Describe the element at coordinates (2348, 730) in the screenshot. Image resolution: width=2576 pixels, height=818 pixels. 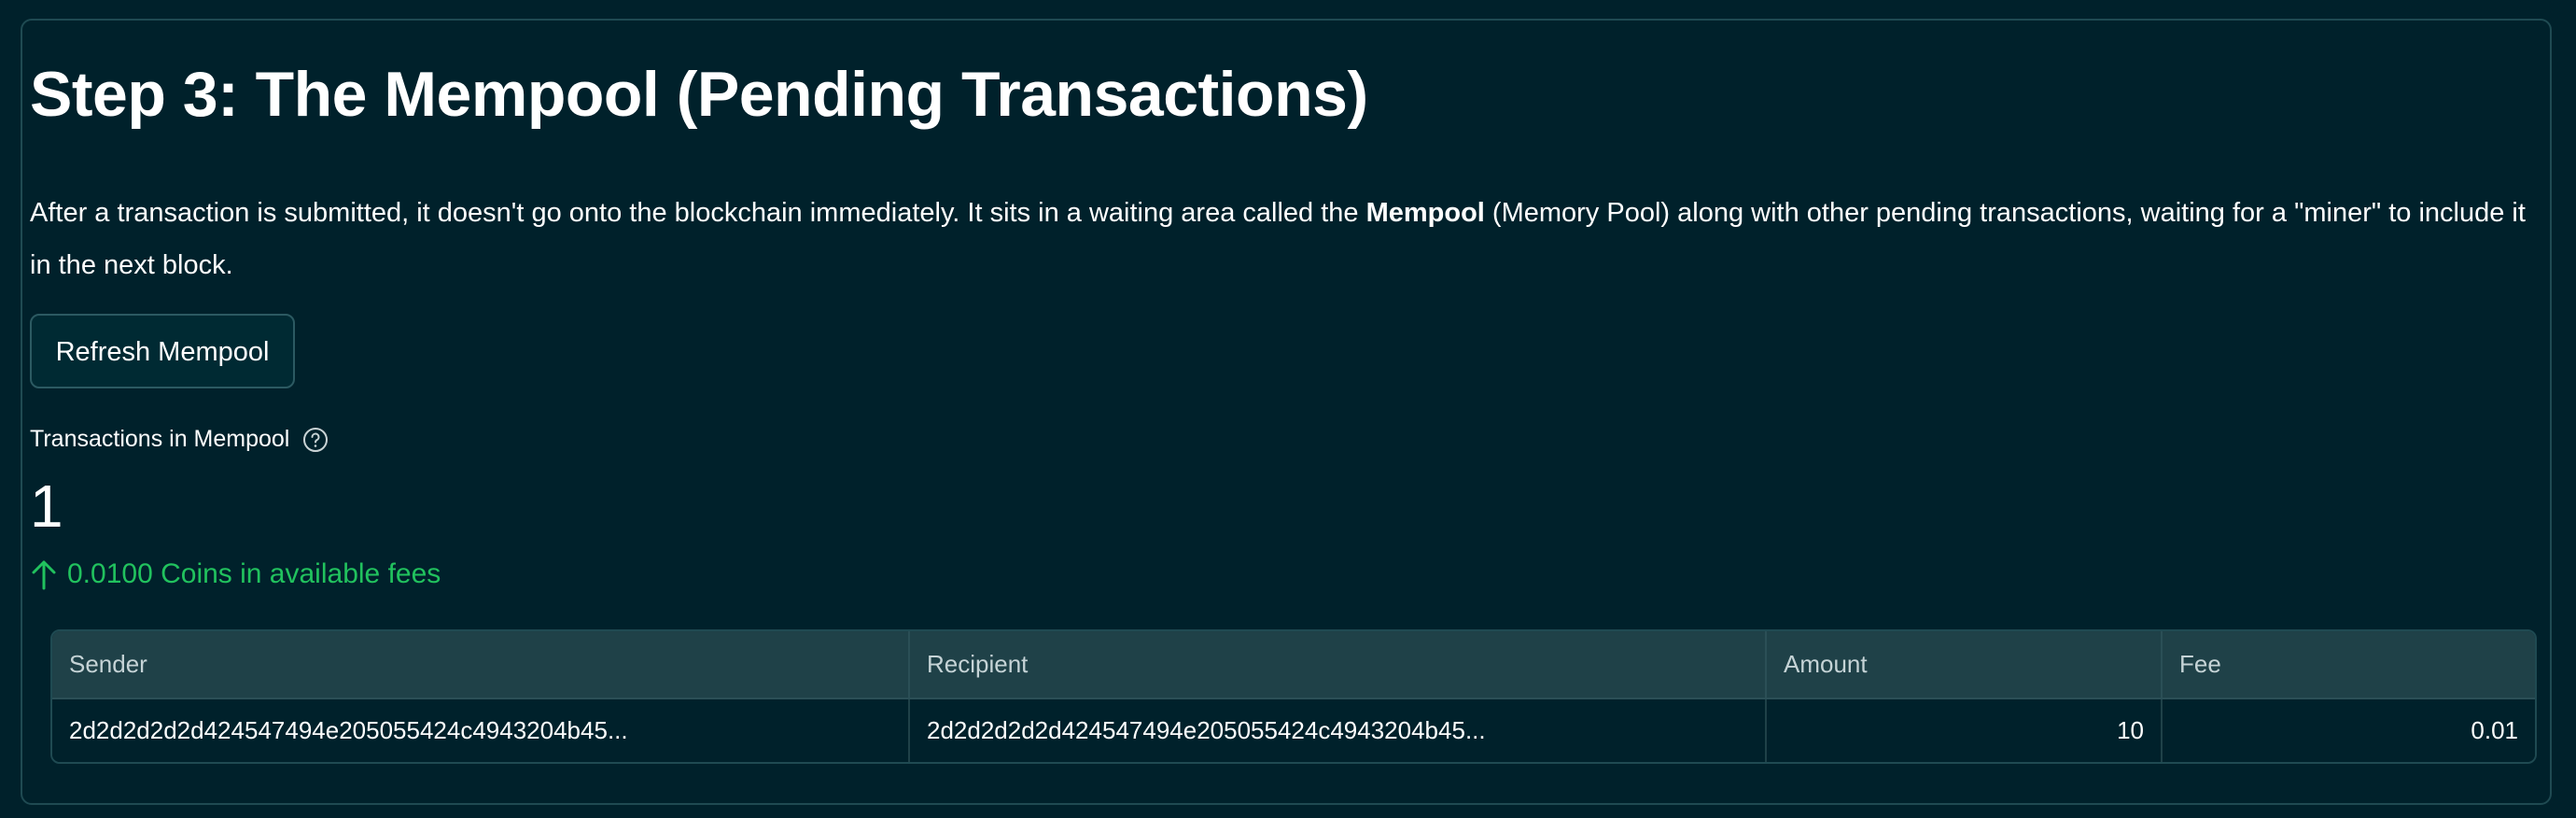
I see `cell-fee: 0.01` at that location.